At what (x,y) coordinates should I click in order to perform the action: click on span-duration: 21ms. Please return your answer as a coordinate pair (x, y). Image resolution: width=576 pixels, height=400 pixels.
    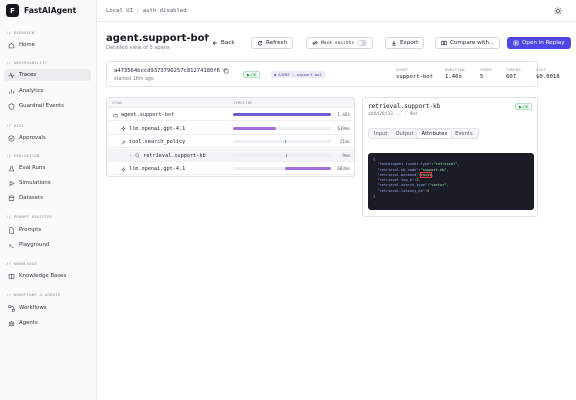
    Looking at the image, I should click on (344, 142).